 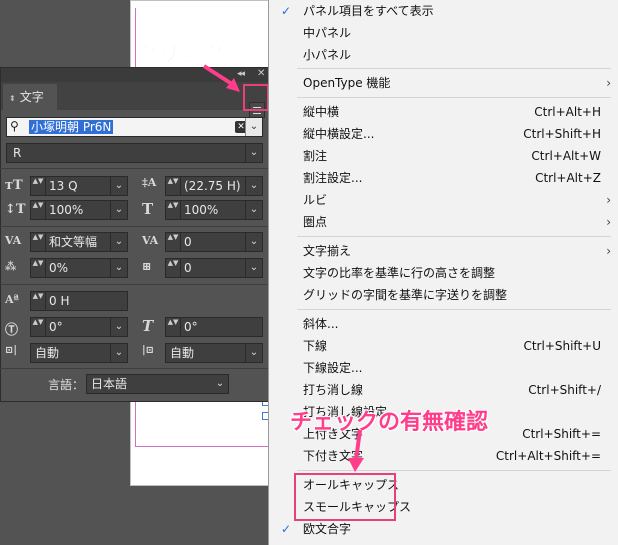 What do you see at coordinates (150, 240) in the screenshot?
I see `tracking-icon: VA` at bounding box center [150, 240].